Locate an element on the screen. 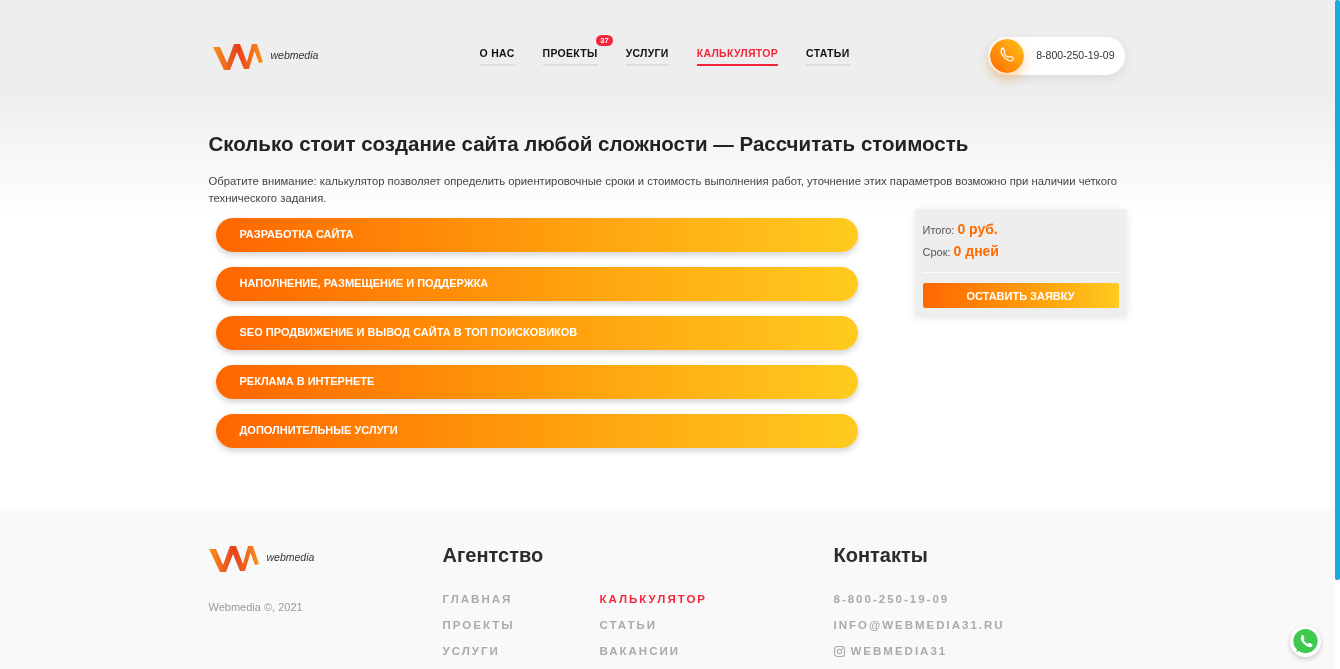 The height and width of the screenshot is (669, 1340). footer-link: СТАТЬИ is located at coordinates (628, 626).